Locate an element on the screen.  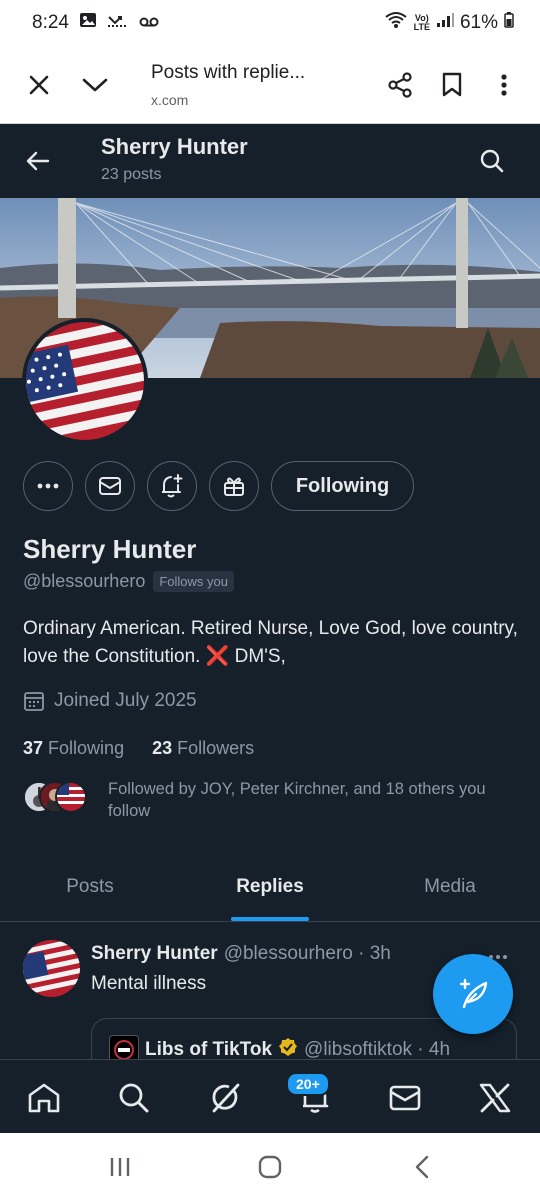
home-icon is located at coordinates (44, 1098).